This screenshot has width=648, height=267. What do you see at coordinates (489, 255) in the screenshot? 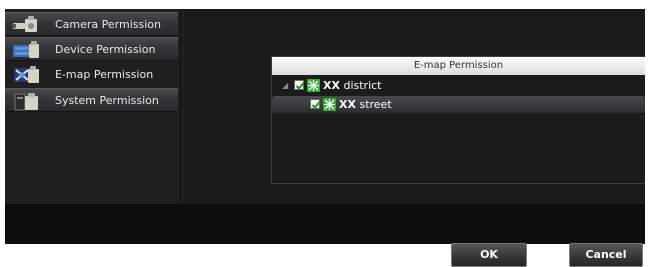
I see `ok-button: OK` at bounding box center [489, 255].